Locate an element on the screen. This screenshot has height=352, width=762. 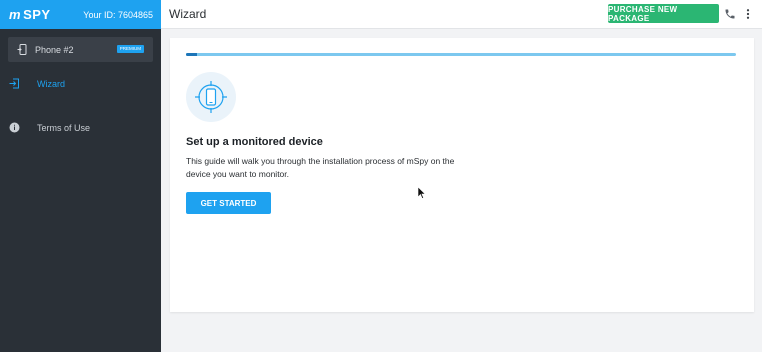
sidebar-item-label: Terms of Use is located at coordinates (64, 127).